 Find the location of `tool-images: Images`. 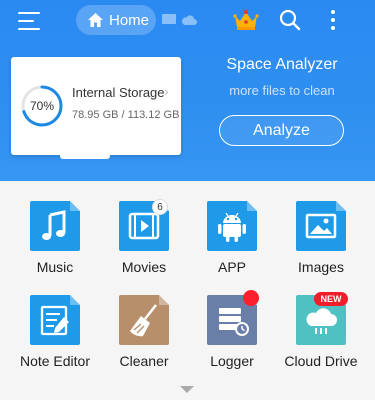

tool-images: Images is located at coordinates (321, 228).